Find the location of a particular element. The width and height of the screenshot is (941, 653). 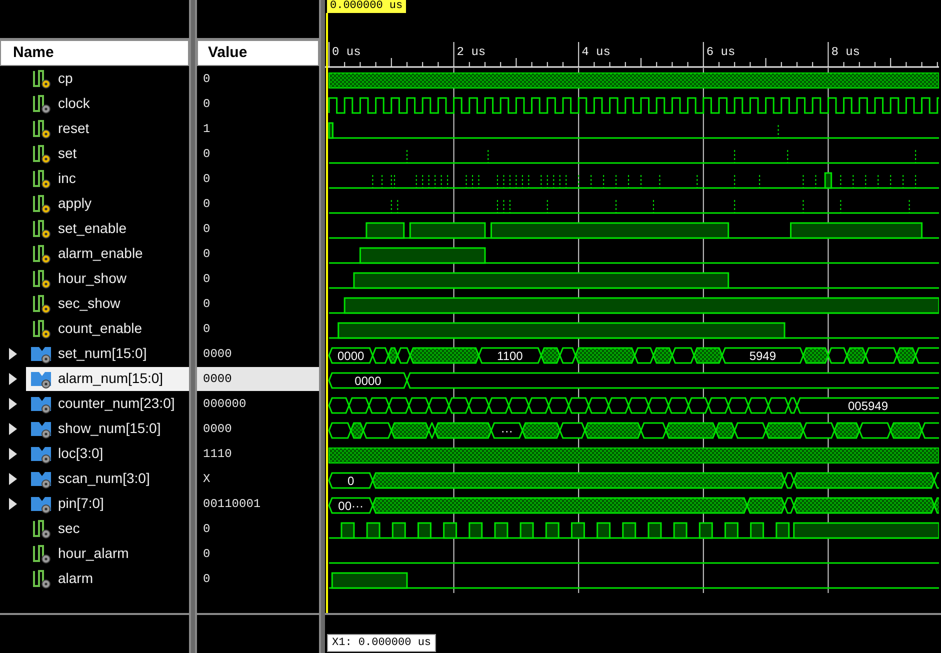

signal-name: inc is located at coordinates (107, 178).